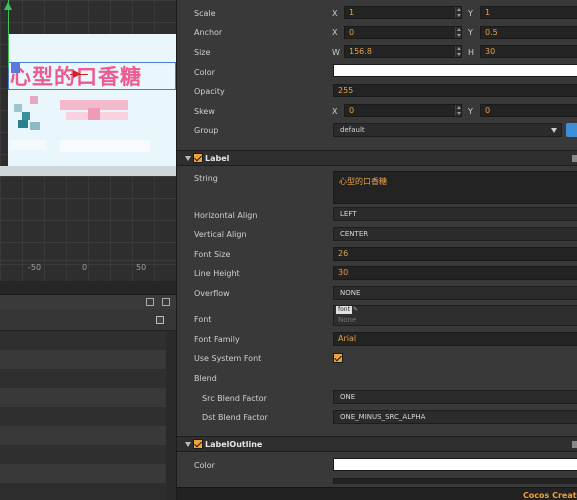  Describe the element at coordinates (455, 293) in the screenshot. I see `overflow-select: NONE` at that location.